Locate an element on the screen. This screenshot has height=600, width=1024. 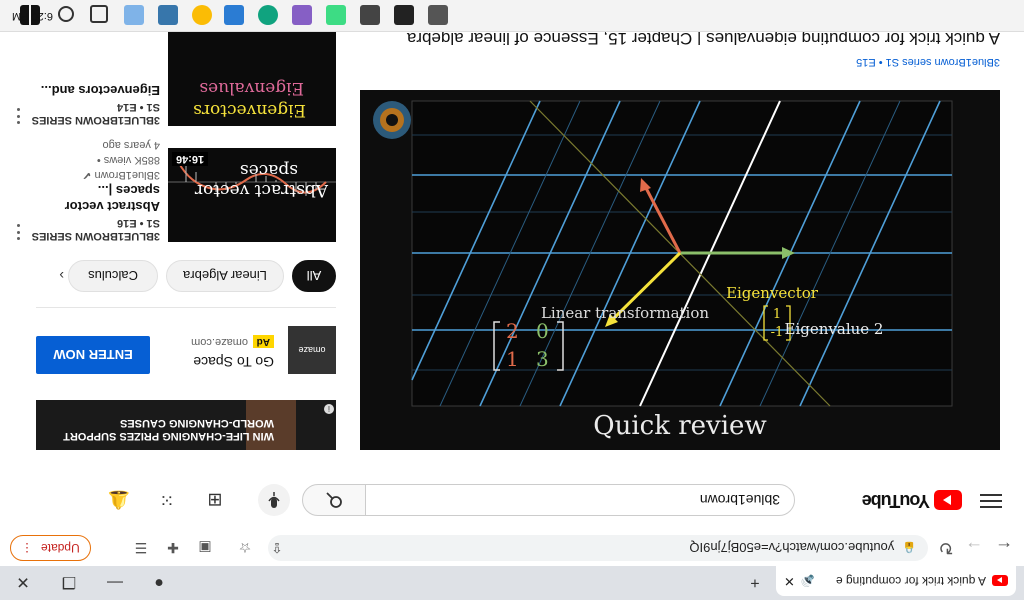
thumbnail-title-line-2: Eigenvalues is located at coordinates (251, 88).